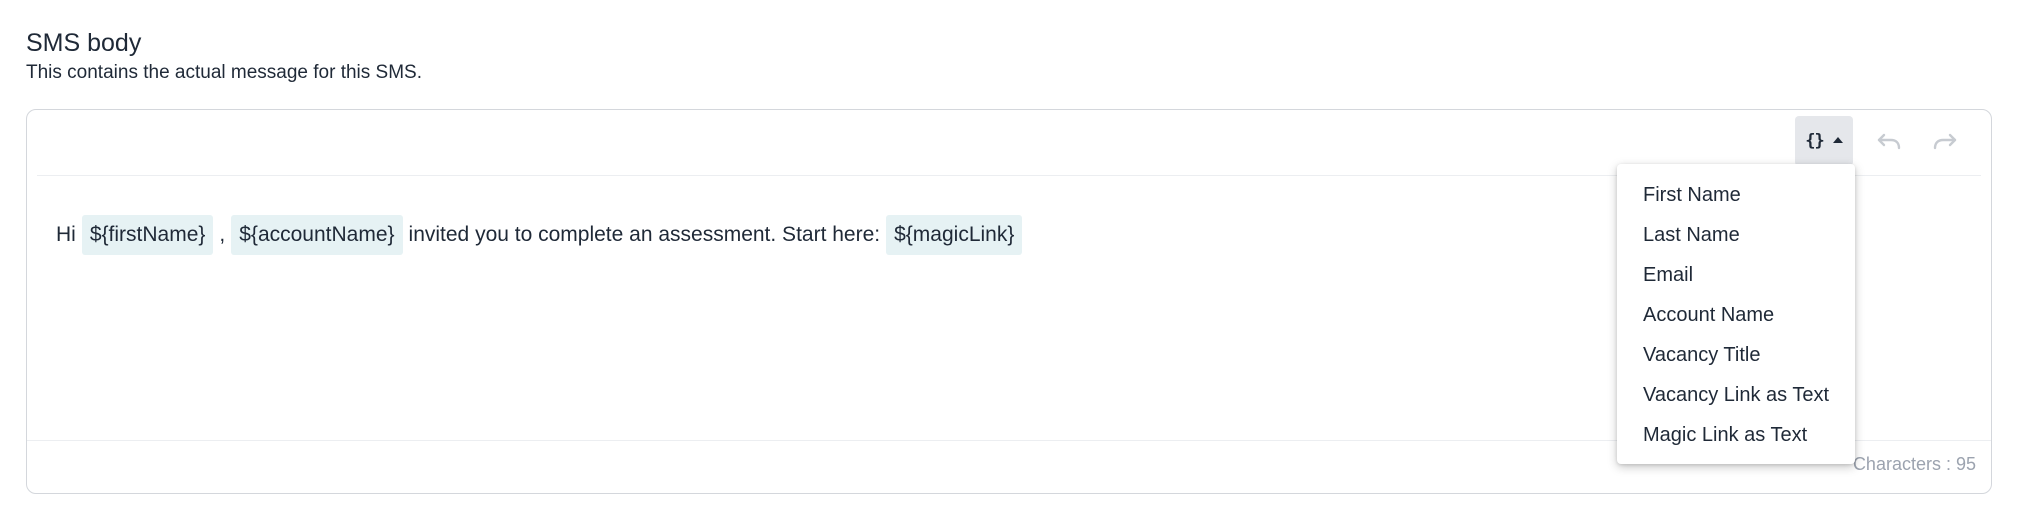  What do you see at coordinates (1736, 275) in the screenshot?
I see `menu-item-email: Email` at bounding box center [1736, 275].